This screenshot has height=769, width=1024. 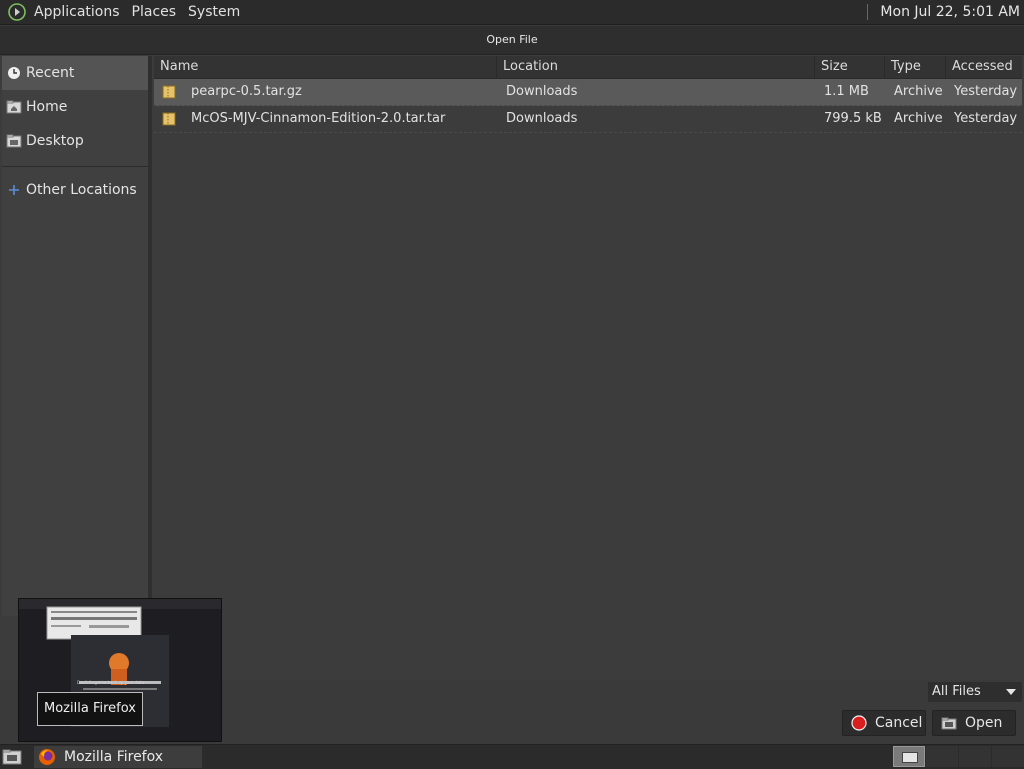 I want to click on sidebar-item-label: Other Locations, so click(x=81, y=190).